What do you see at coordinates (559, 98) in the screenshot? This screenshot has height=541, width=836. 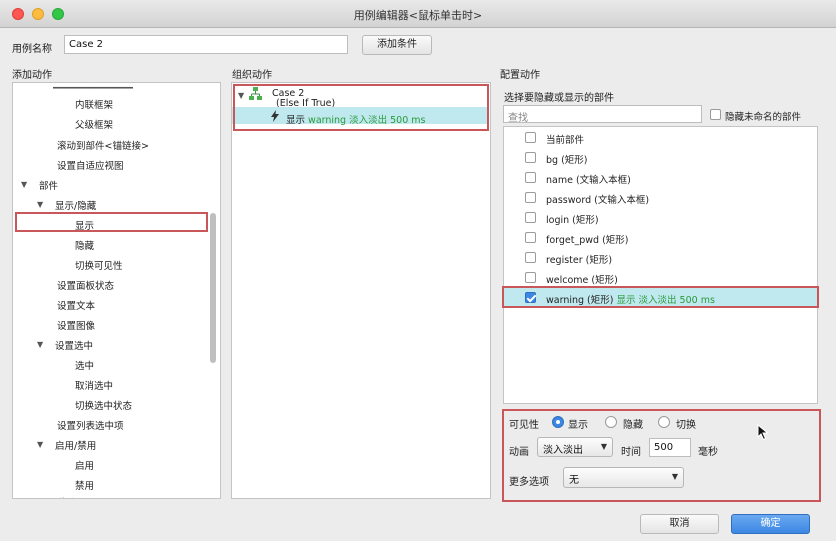 I see `choose-widgets-label: 选择要隐藏或显示的部件` at bounding box center [559, 98].